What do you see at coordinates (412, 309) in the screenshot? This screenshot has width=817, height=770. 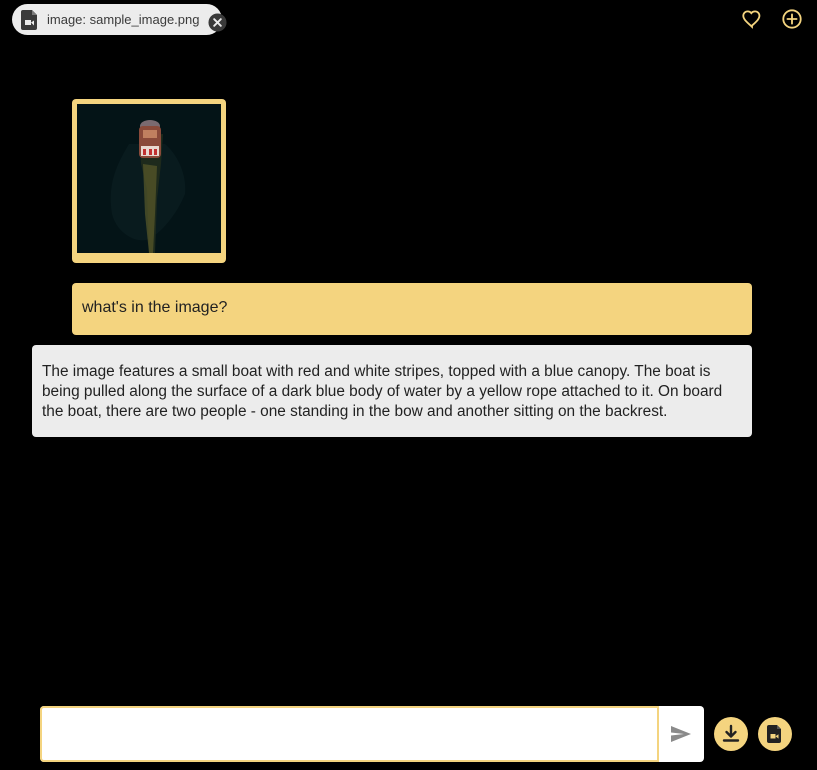 I see `user-message-bubble: what's in the image?` at bounding box center [412, 309].